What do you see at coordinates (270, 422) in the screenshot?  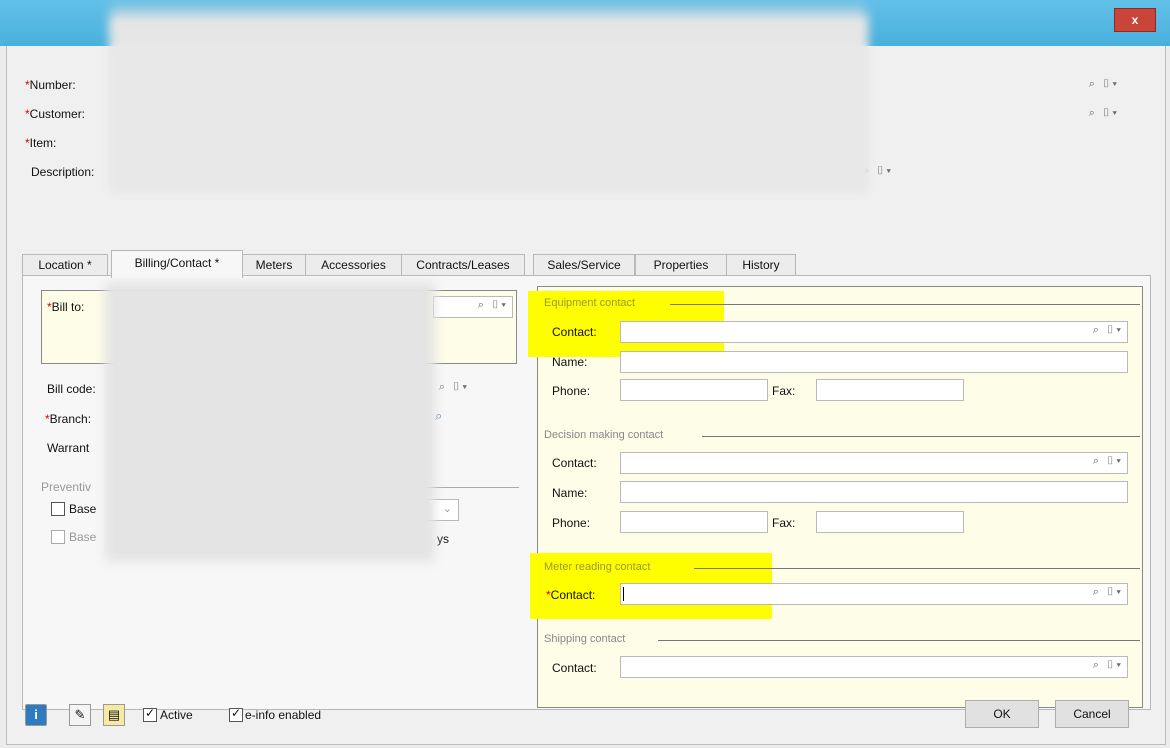 I see `redacted-billing-block` at bounding box center [270, 422].